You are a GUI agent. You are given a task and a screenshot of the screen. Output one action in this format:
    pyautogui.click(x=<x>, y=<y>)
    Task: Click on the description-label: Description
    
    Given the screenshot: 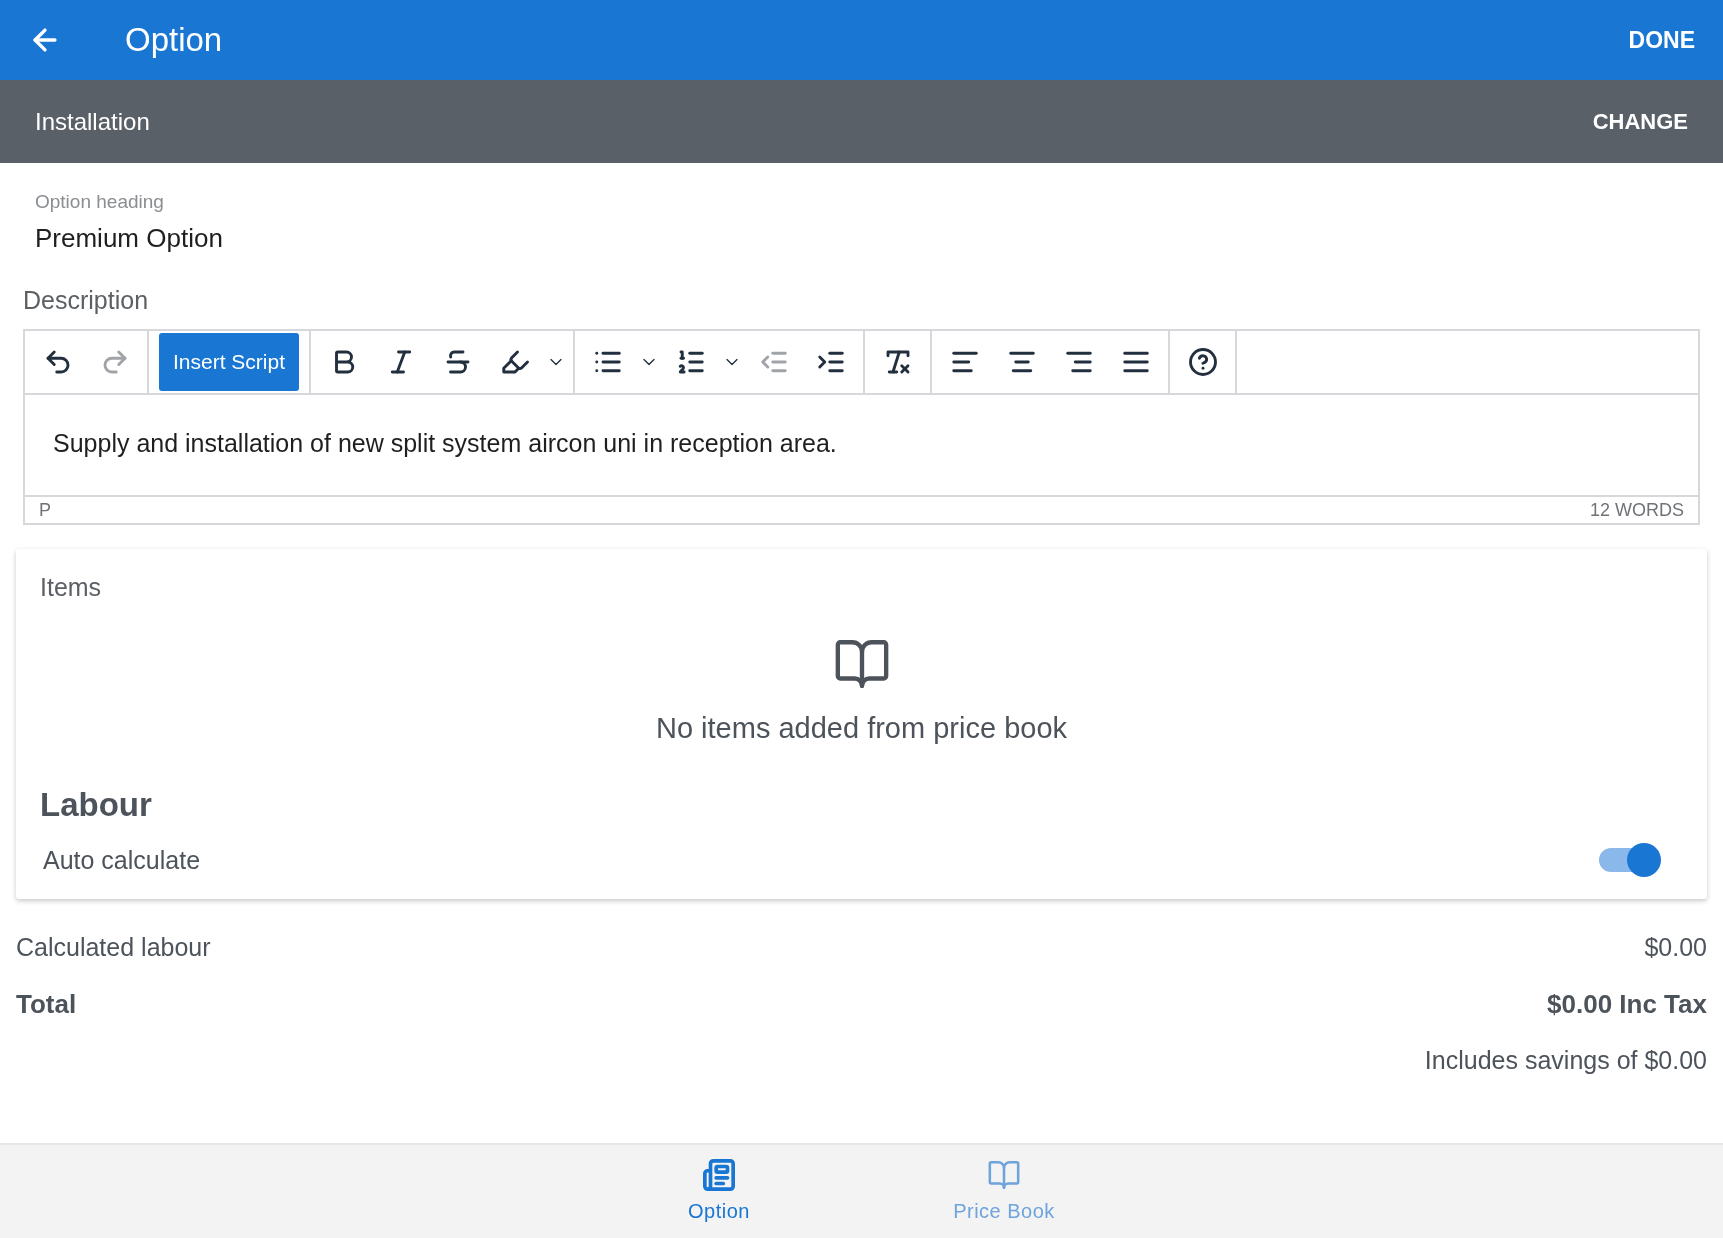 What is the action you would take?
    pyautogui.click(x=86, y=300)
    